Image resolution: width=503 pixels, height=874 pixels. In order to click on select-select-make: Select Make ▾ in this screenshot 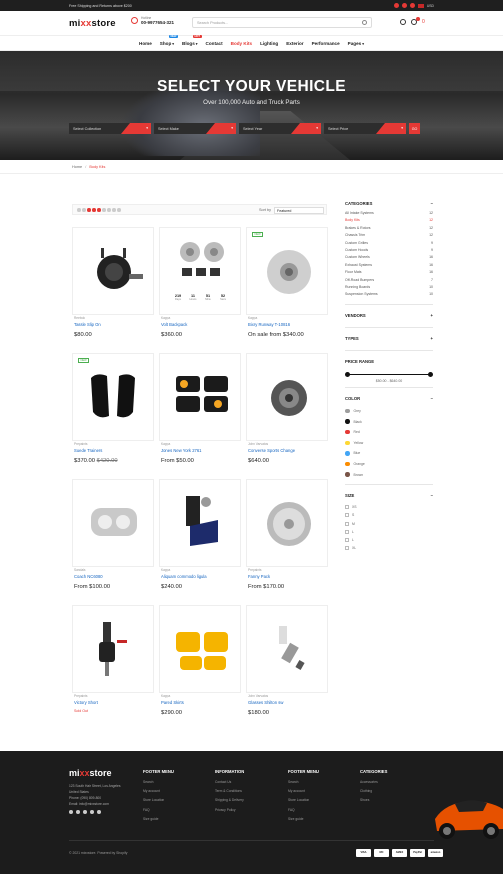, I will do `click(195, 128)`.